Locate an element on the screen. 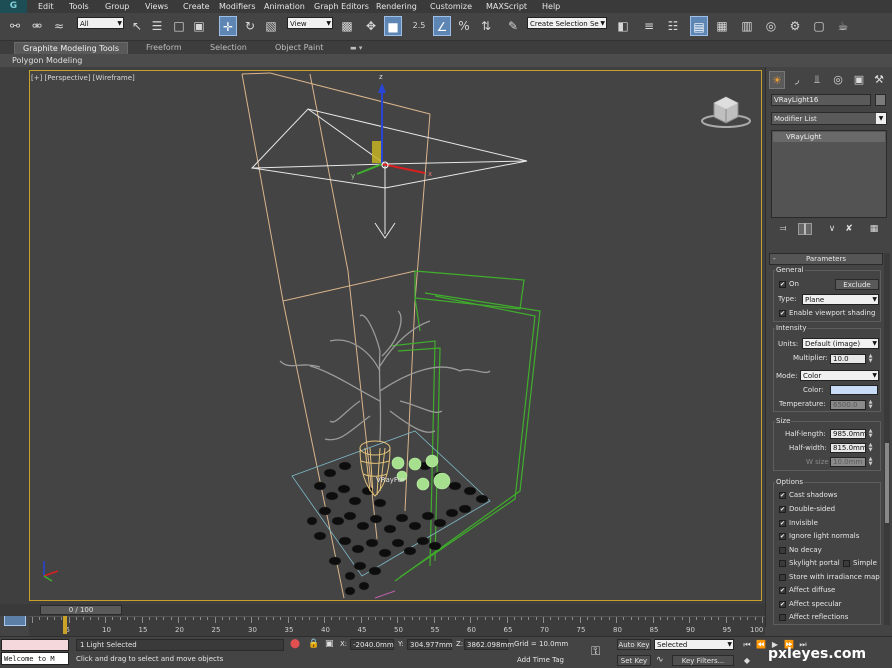  window-crossing-icon: ▣ is located at coordinates (199, 26).